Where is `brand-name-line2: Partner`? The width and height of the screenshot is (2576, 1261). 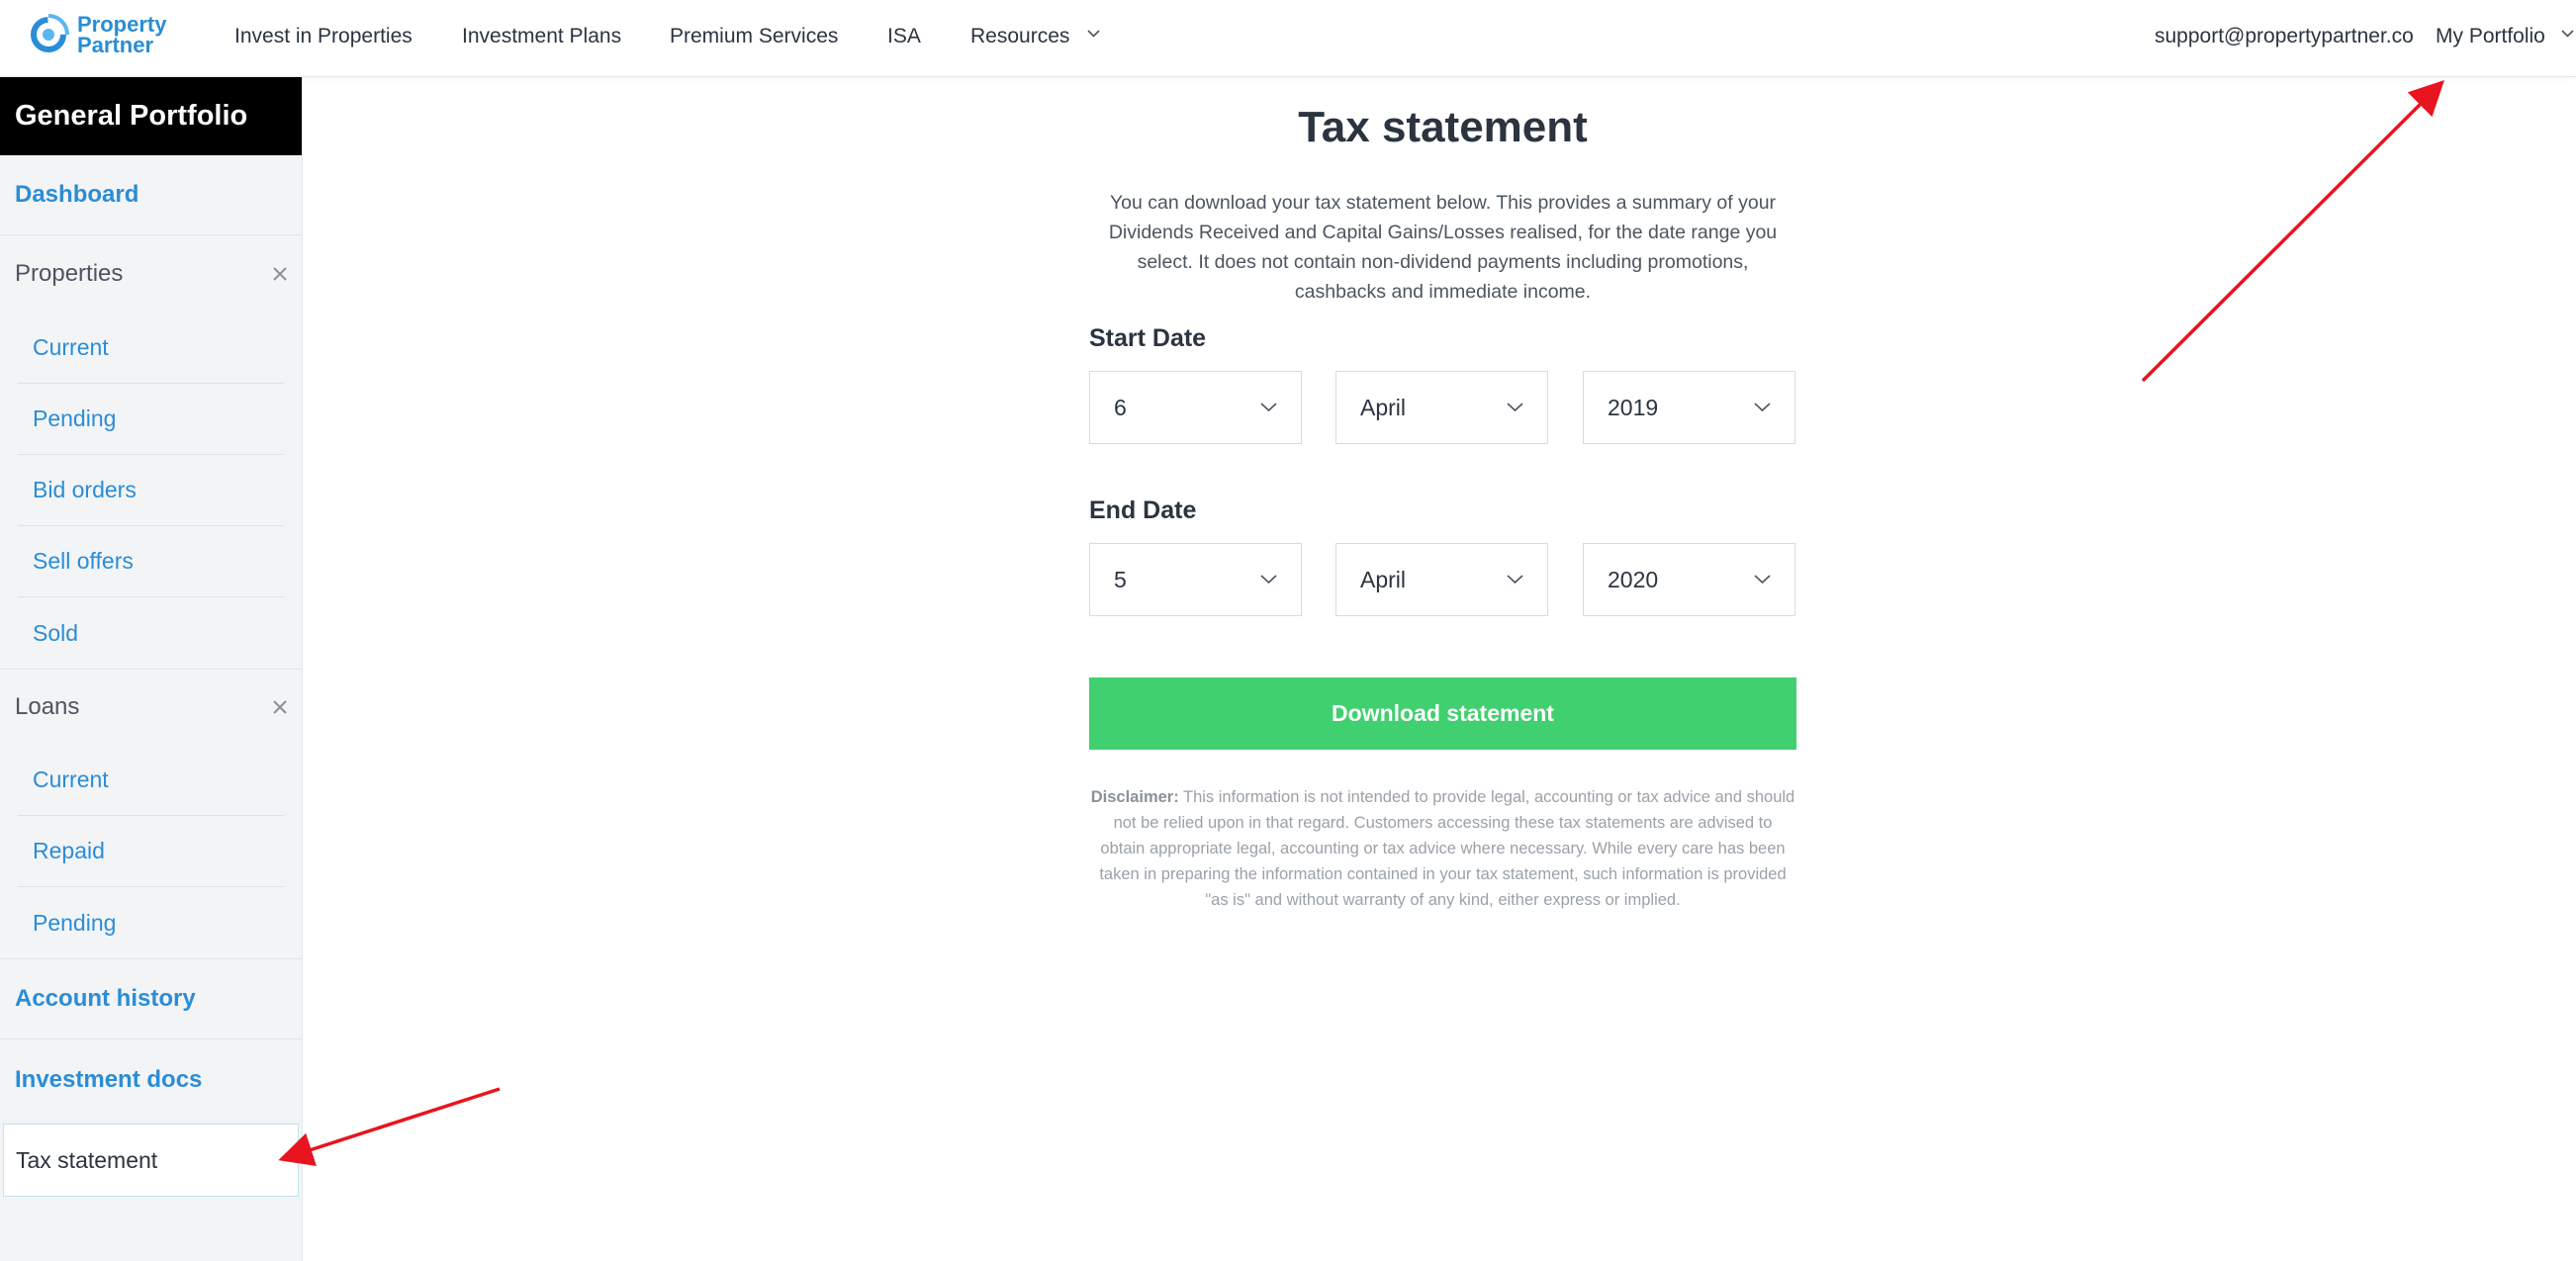
brand-name-line2: Partner is located at coordinates (116, 45).